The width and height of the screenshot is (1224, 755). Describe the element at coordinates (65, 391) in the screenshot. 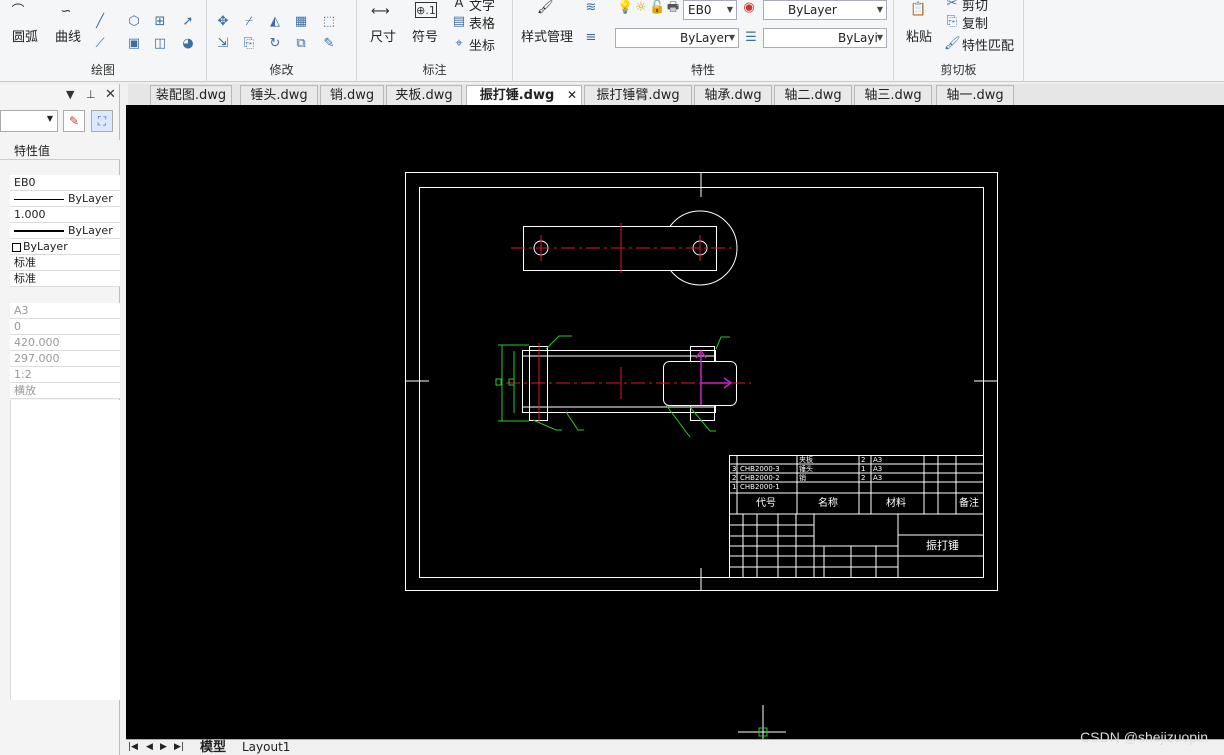

I see `prop-orientation: 横放` at that location.